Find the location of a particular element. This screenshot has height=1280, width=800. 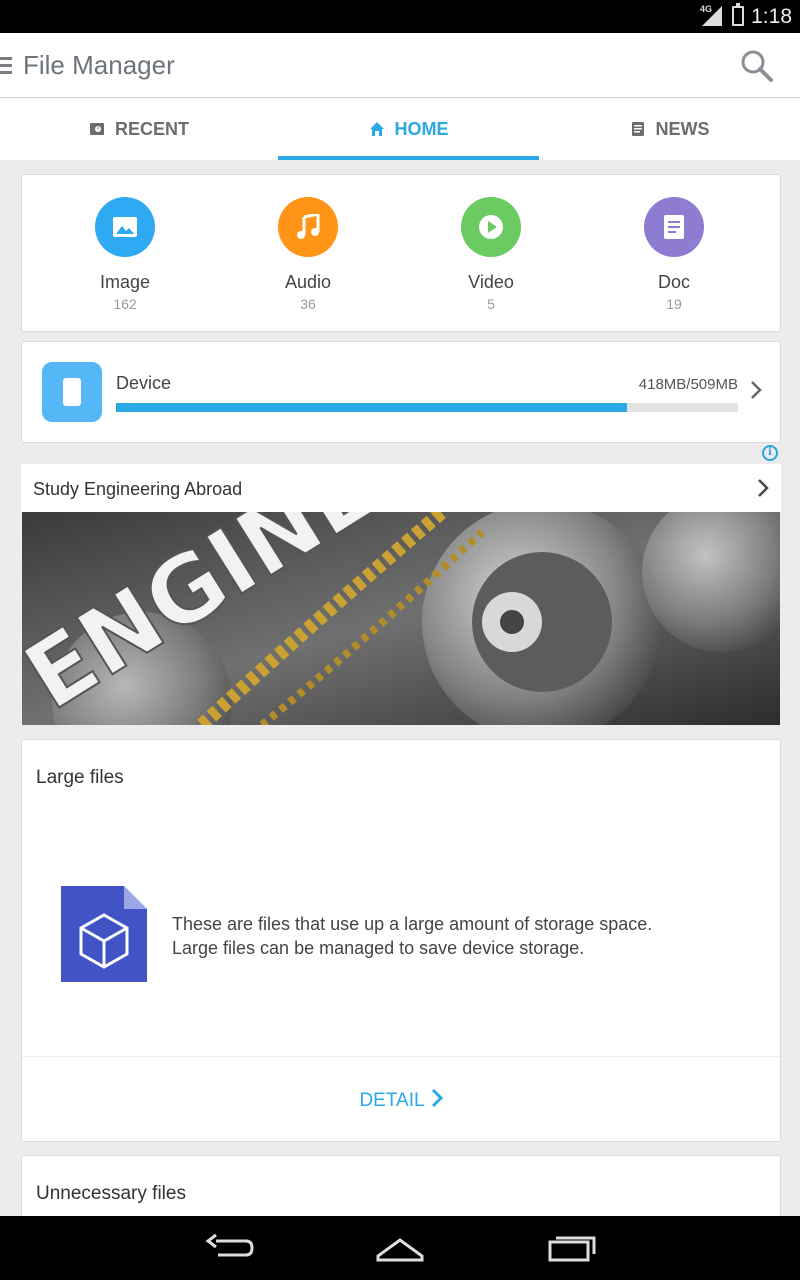

tab-recent: RECENT is located at coordinates (139, 129).